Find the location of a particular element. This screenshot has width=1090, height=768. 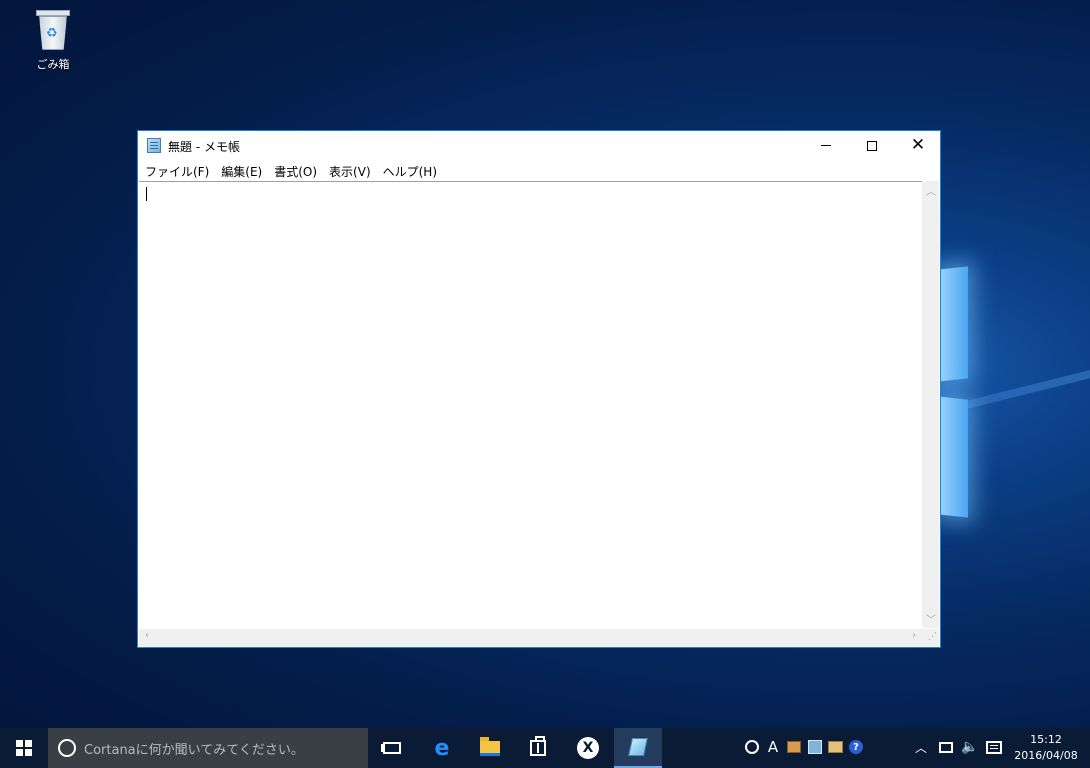

xbox-button: X is located at coordinates (588, 748).